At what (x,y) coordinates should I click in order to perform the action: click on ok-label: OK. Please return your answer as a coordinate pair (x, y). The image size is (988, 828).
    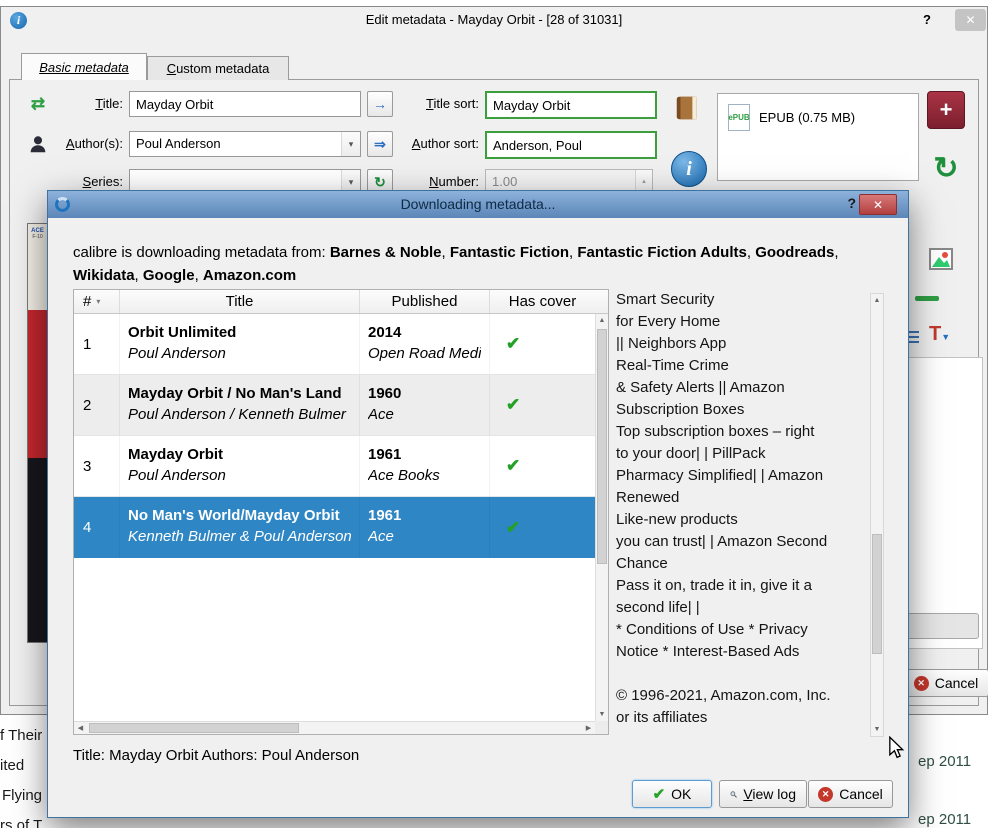
    Looking at the image, I should click on (681, 794).